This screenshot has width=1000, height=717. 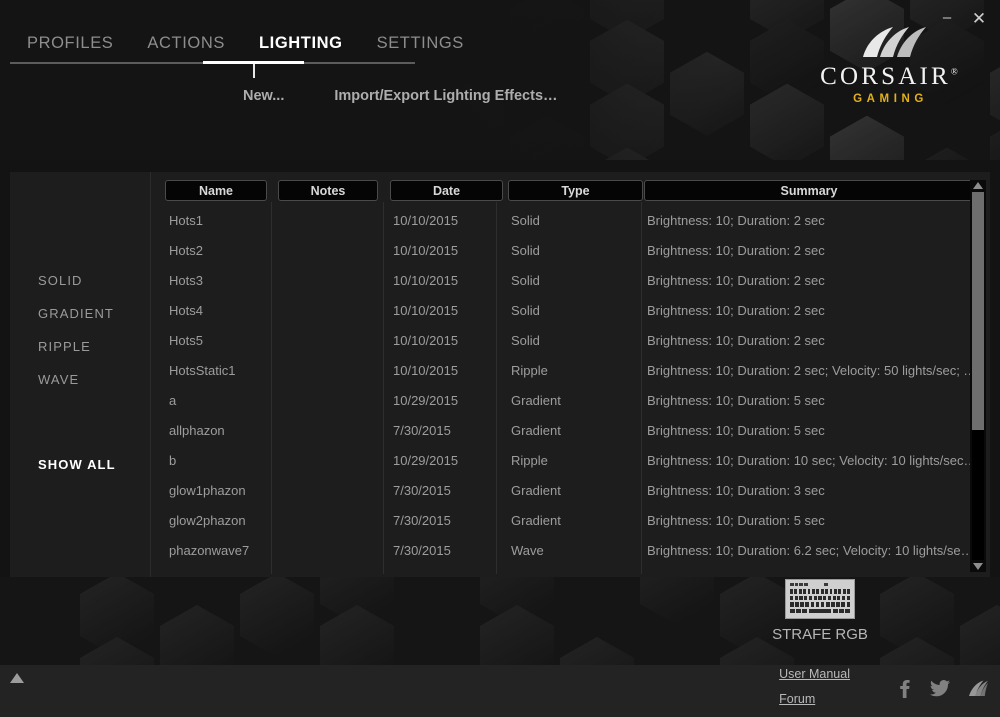 I want to click on sidebar-item-wave: WAVE, so click(x=58, y=379).